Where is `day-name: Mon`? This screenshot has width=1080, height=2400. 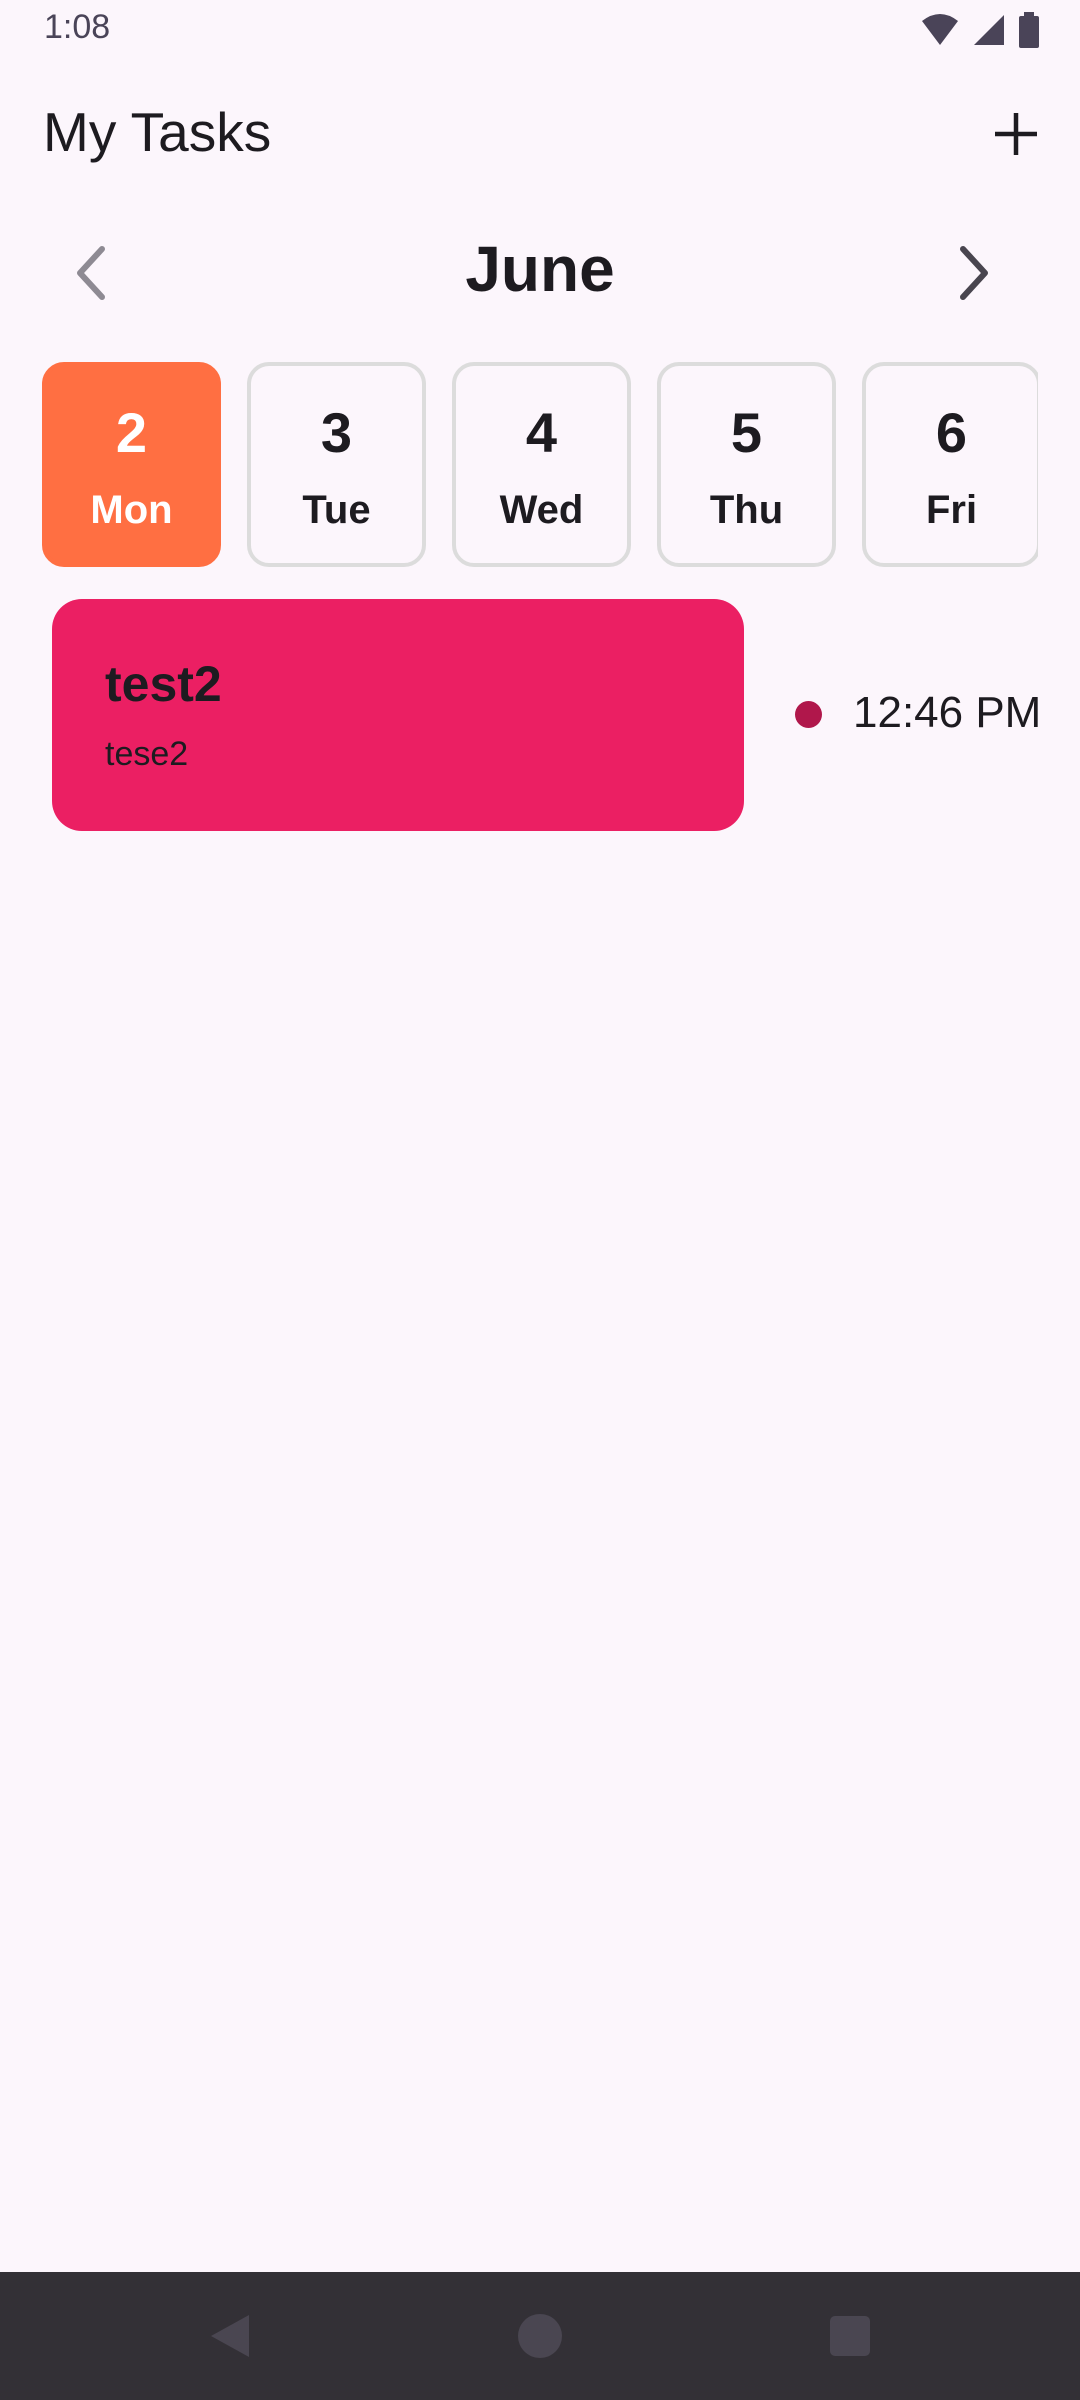 day-name: Mon is located at coordinates (131, 510).